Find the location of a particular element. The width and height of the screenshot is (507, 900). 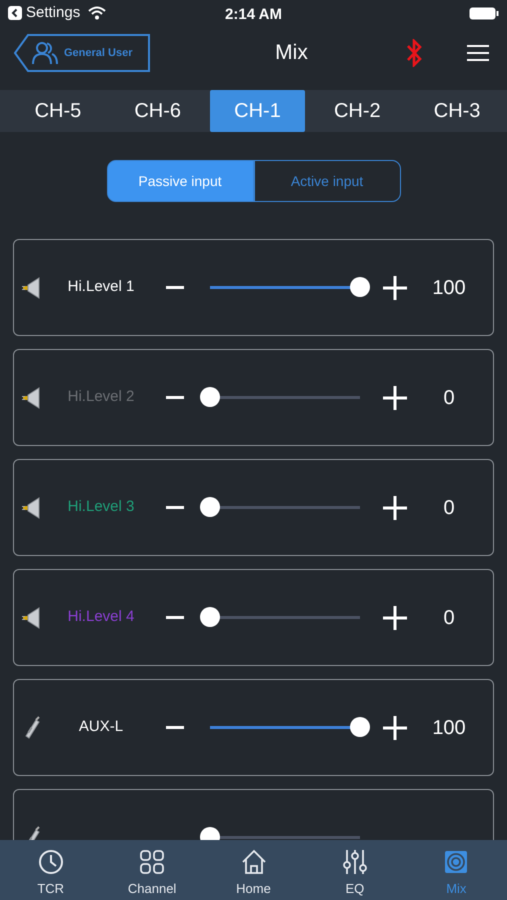

page-title: Mix is located at coordinates (291, 53).